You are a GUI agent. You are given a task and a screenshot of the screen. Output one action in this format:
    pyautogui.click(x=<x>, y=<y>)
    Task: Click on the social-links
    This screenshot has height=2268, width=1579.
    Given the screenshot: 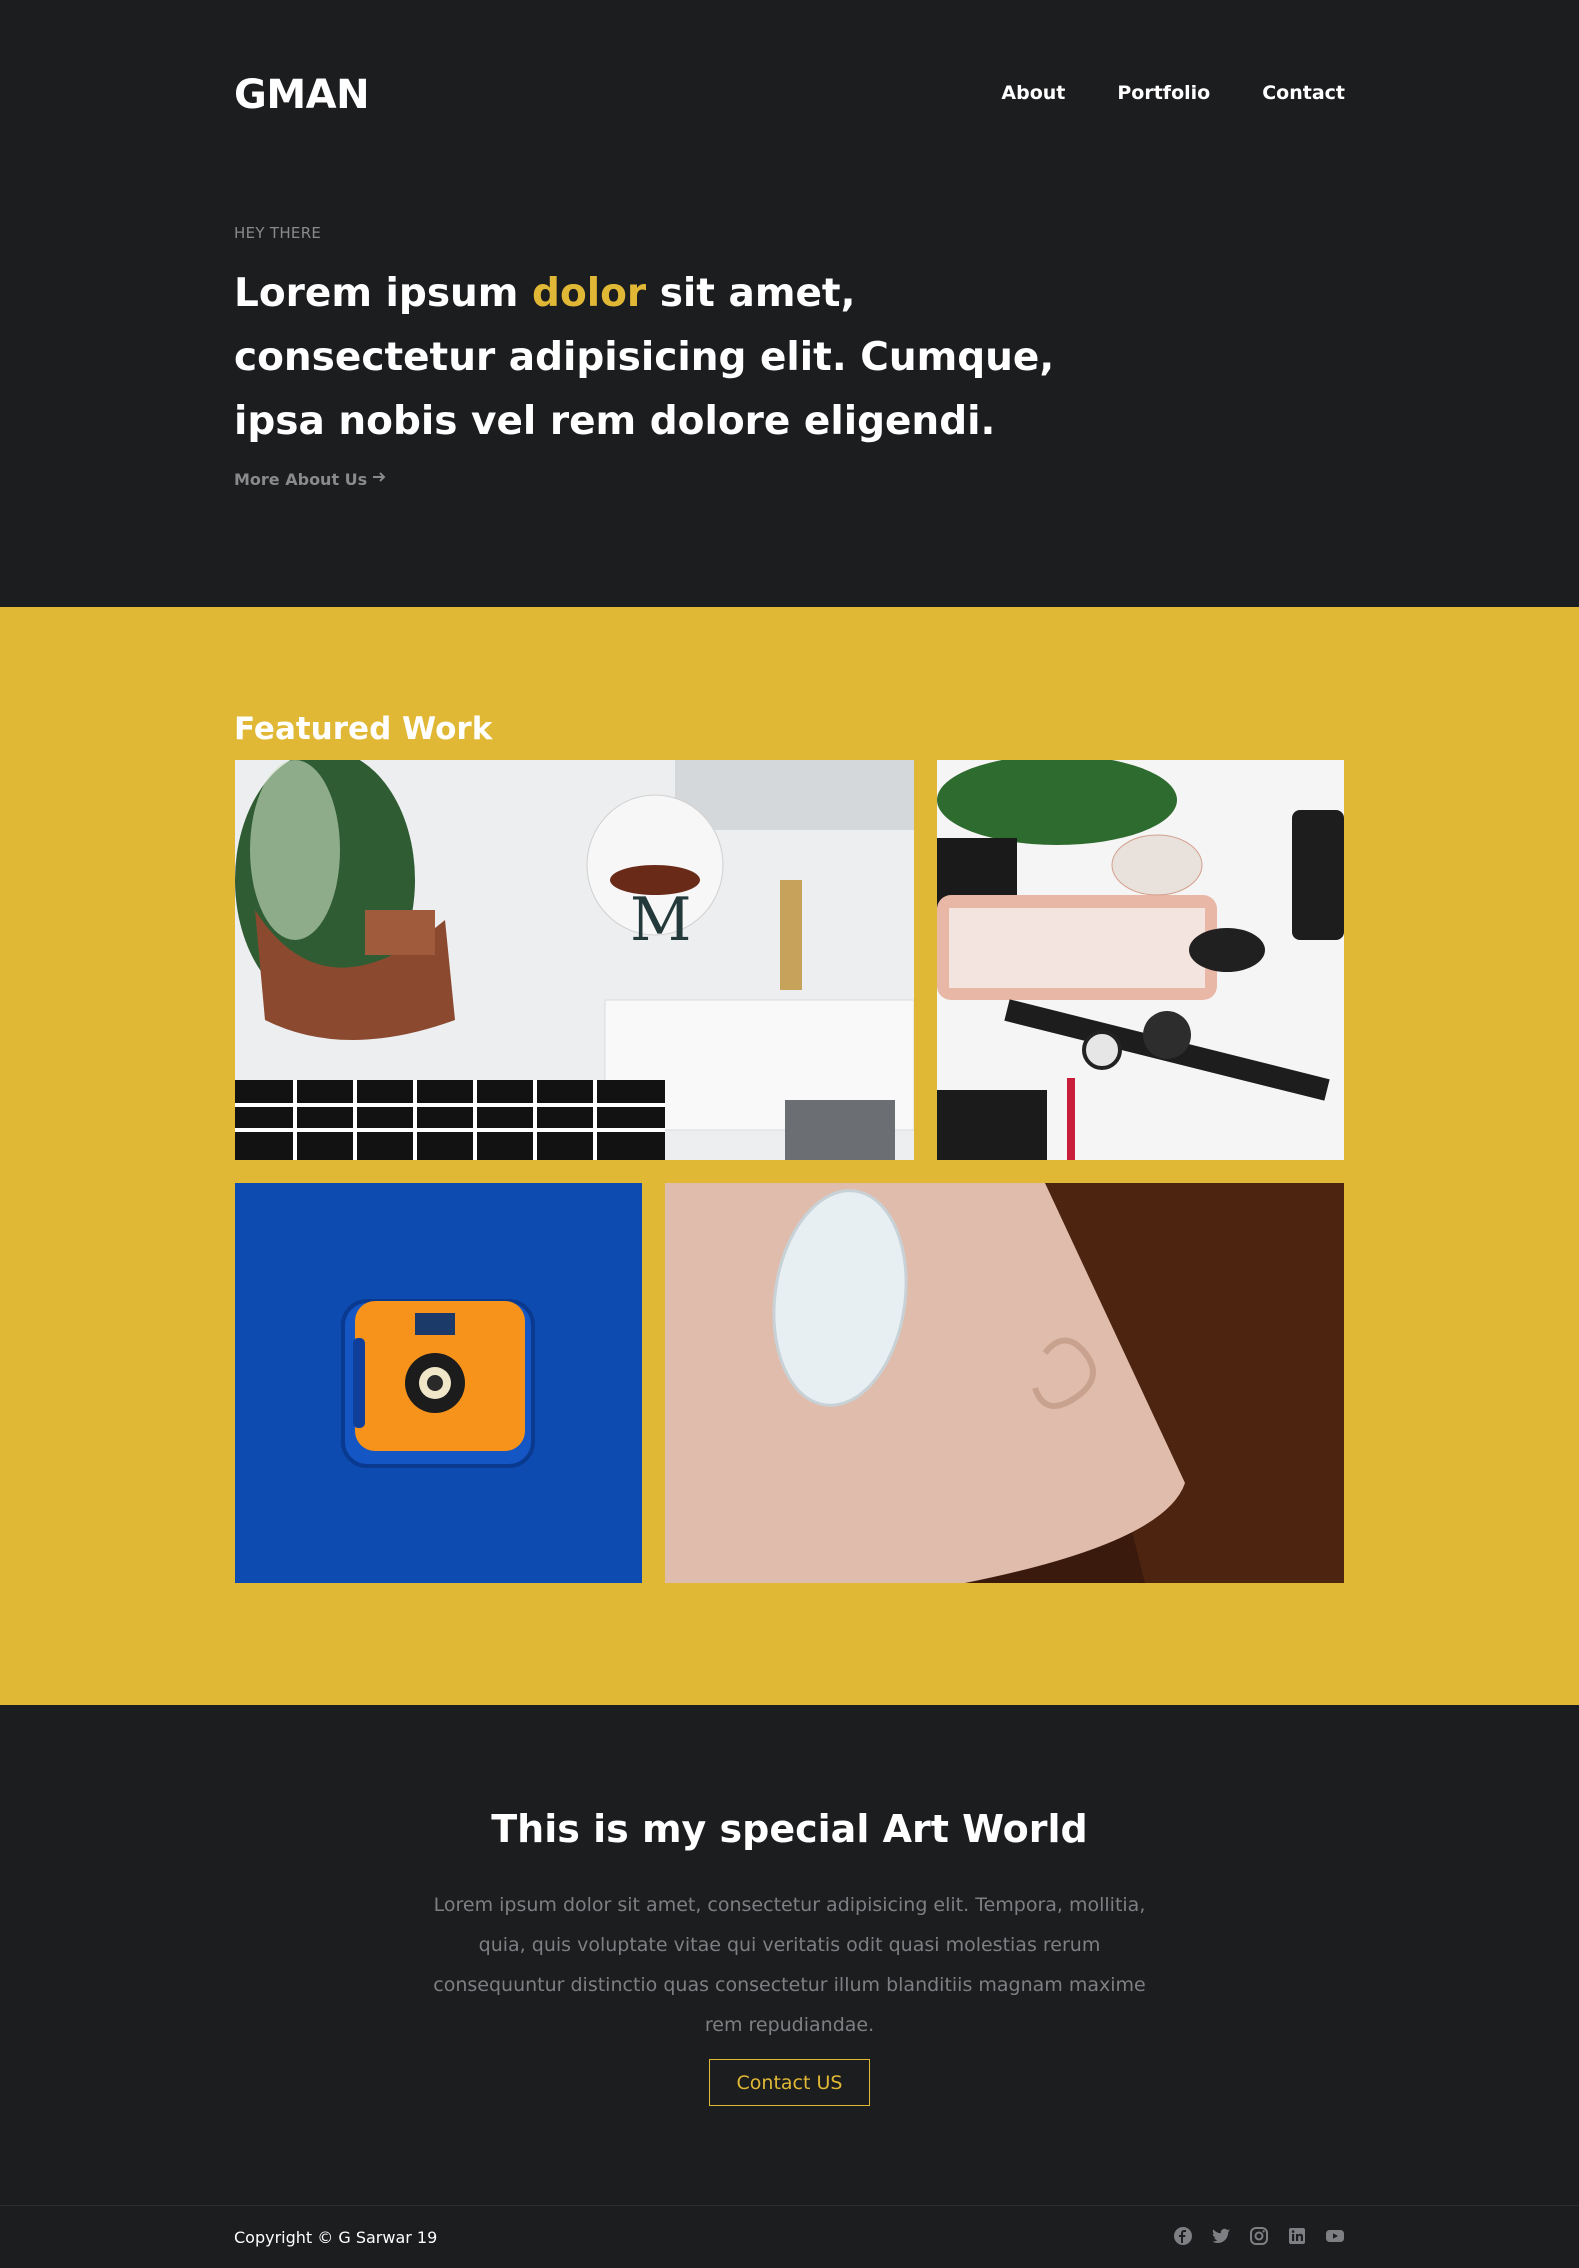 What is the action you would take?
    pyautogui.click(x=1259, y=2236)
    